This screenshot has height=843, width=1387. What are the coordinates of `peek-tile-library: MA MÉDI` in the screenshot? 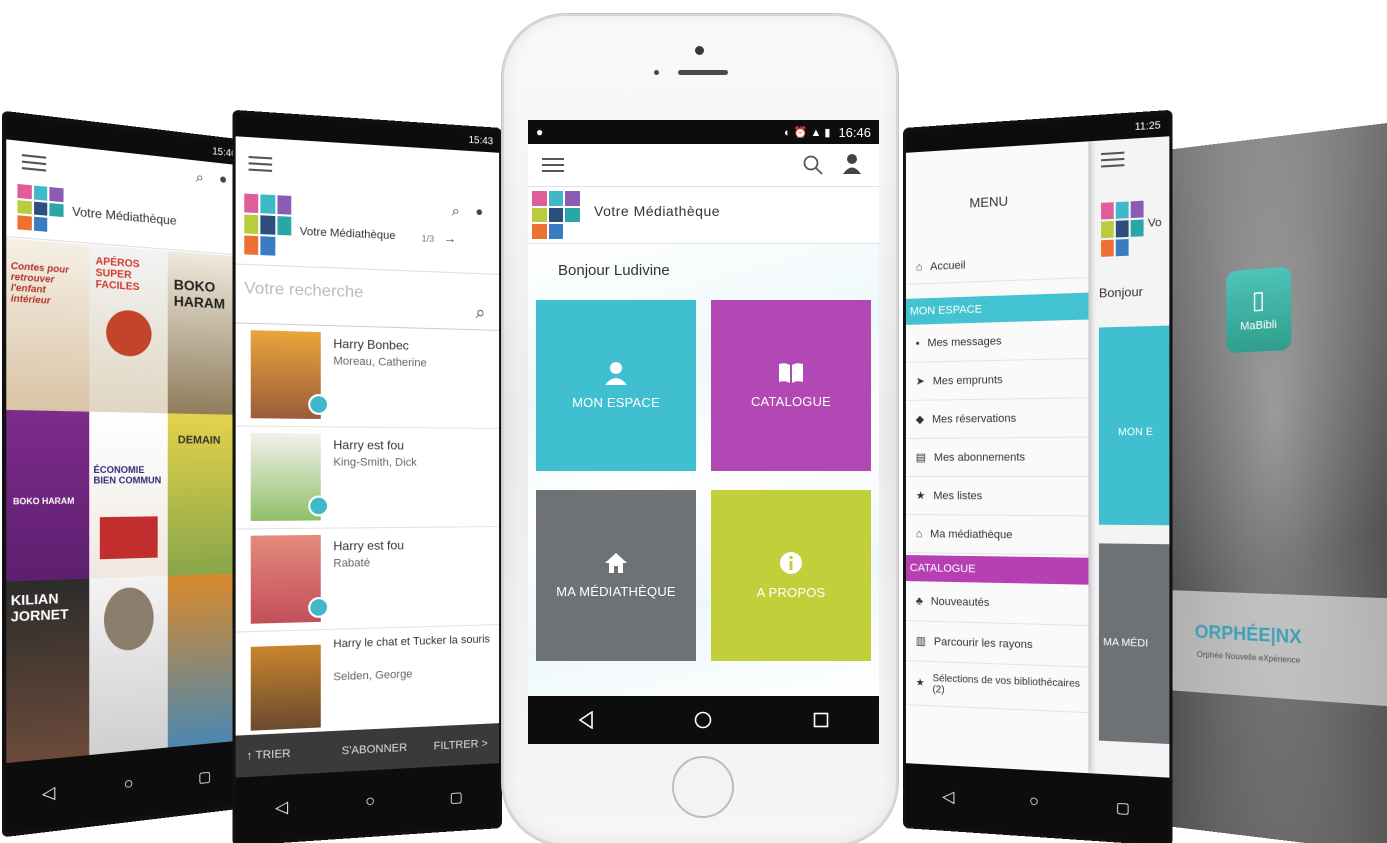 It's located at (1134, 644).